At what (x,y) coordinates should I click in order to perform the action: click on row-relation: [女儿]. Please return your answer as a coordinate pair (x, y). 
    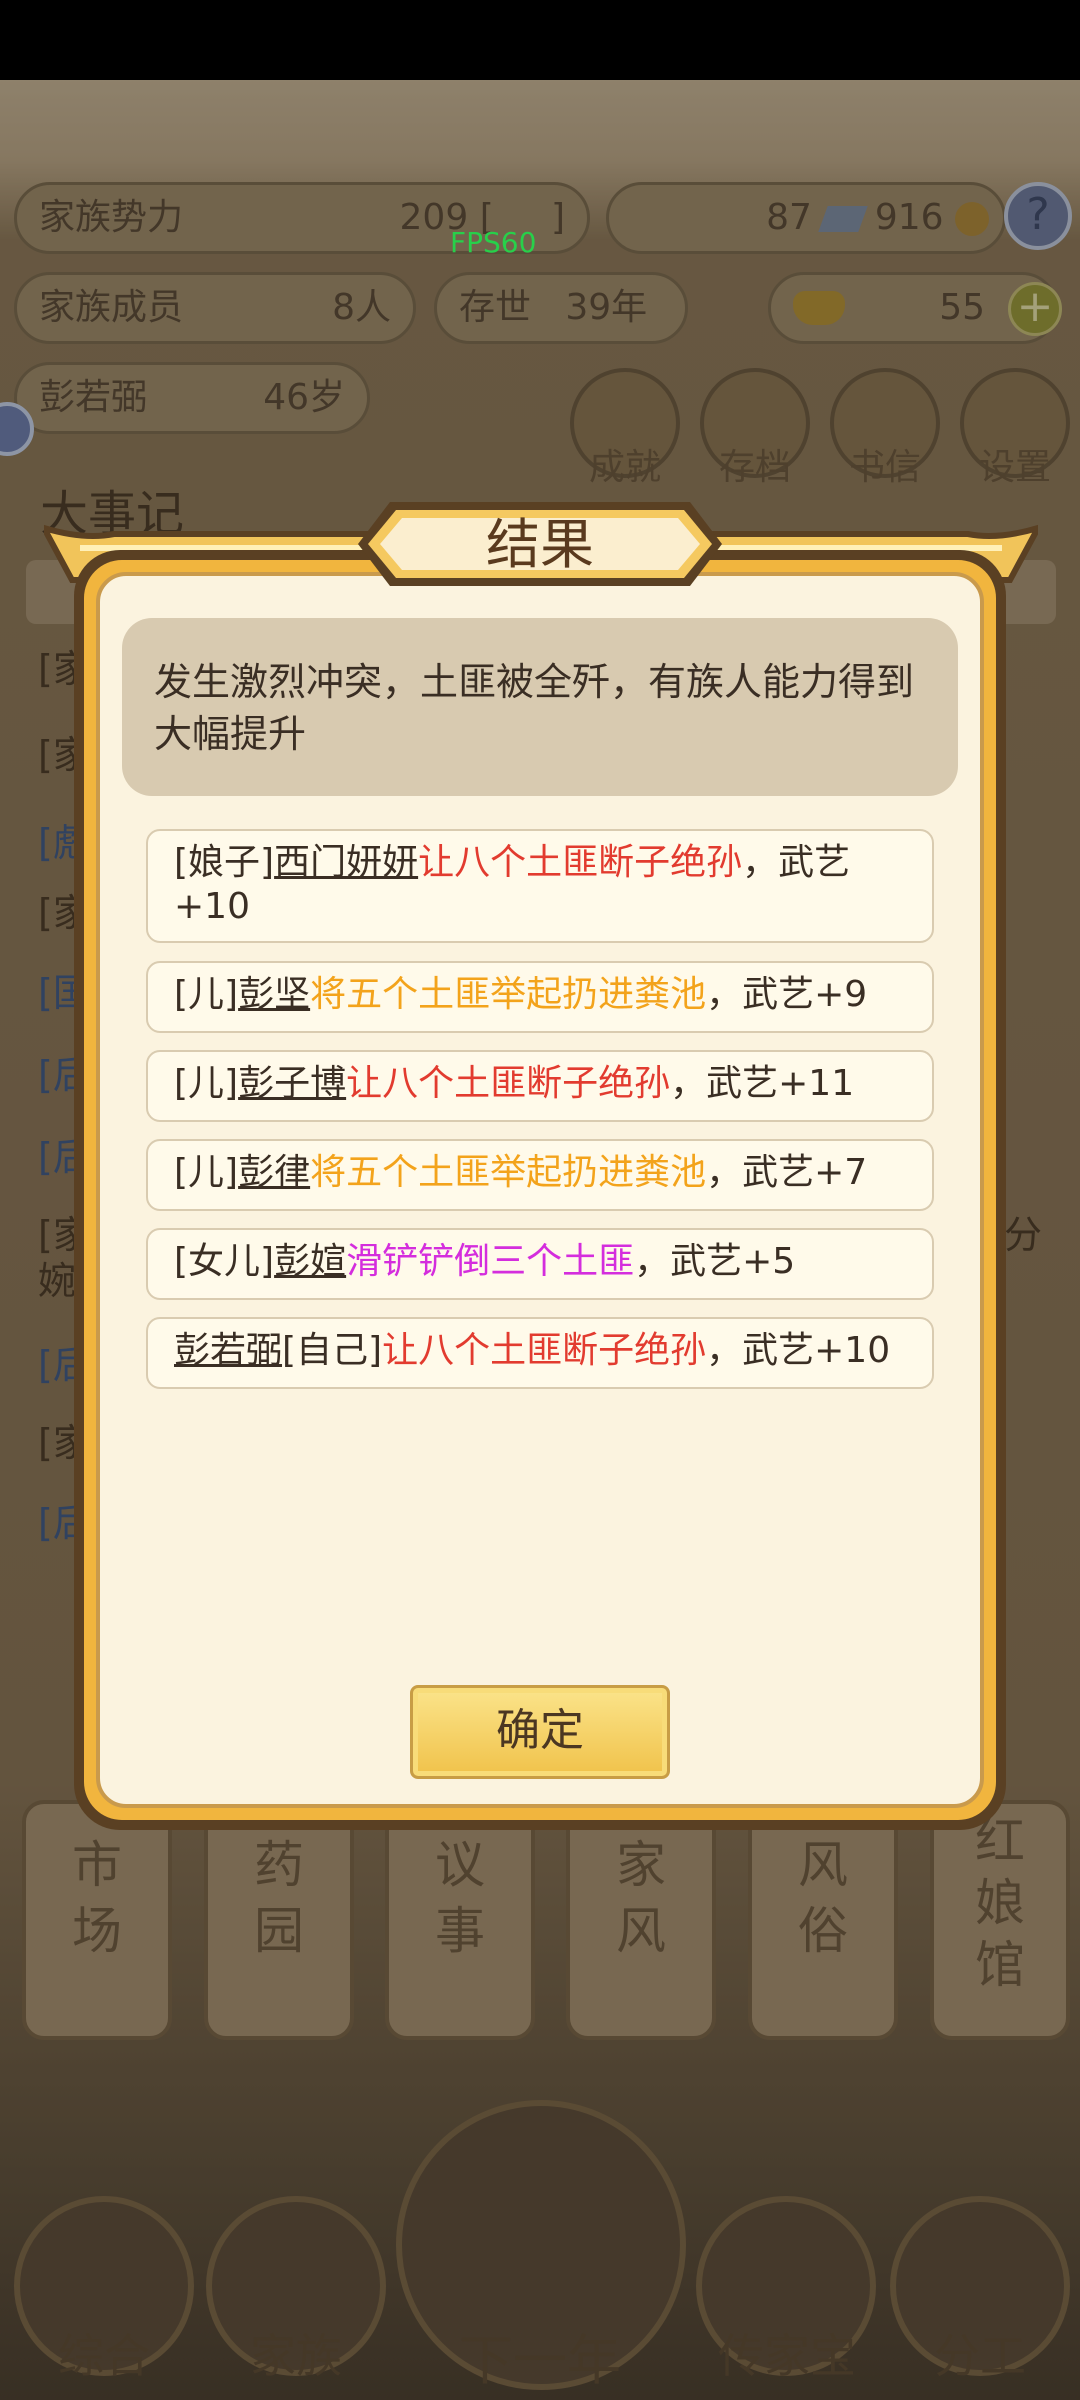
    Looking at the image, I should click on (224, 1261).